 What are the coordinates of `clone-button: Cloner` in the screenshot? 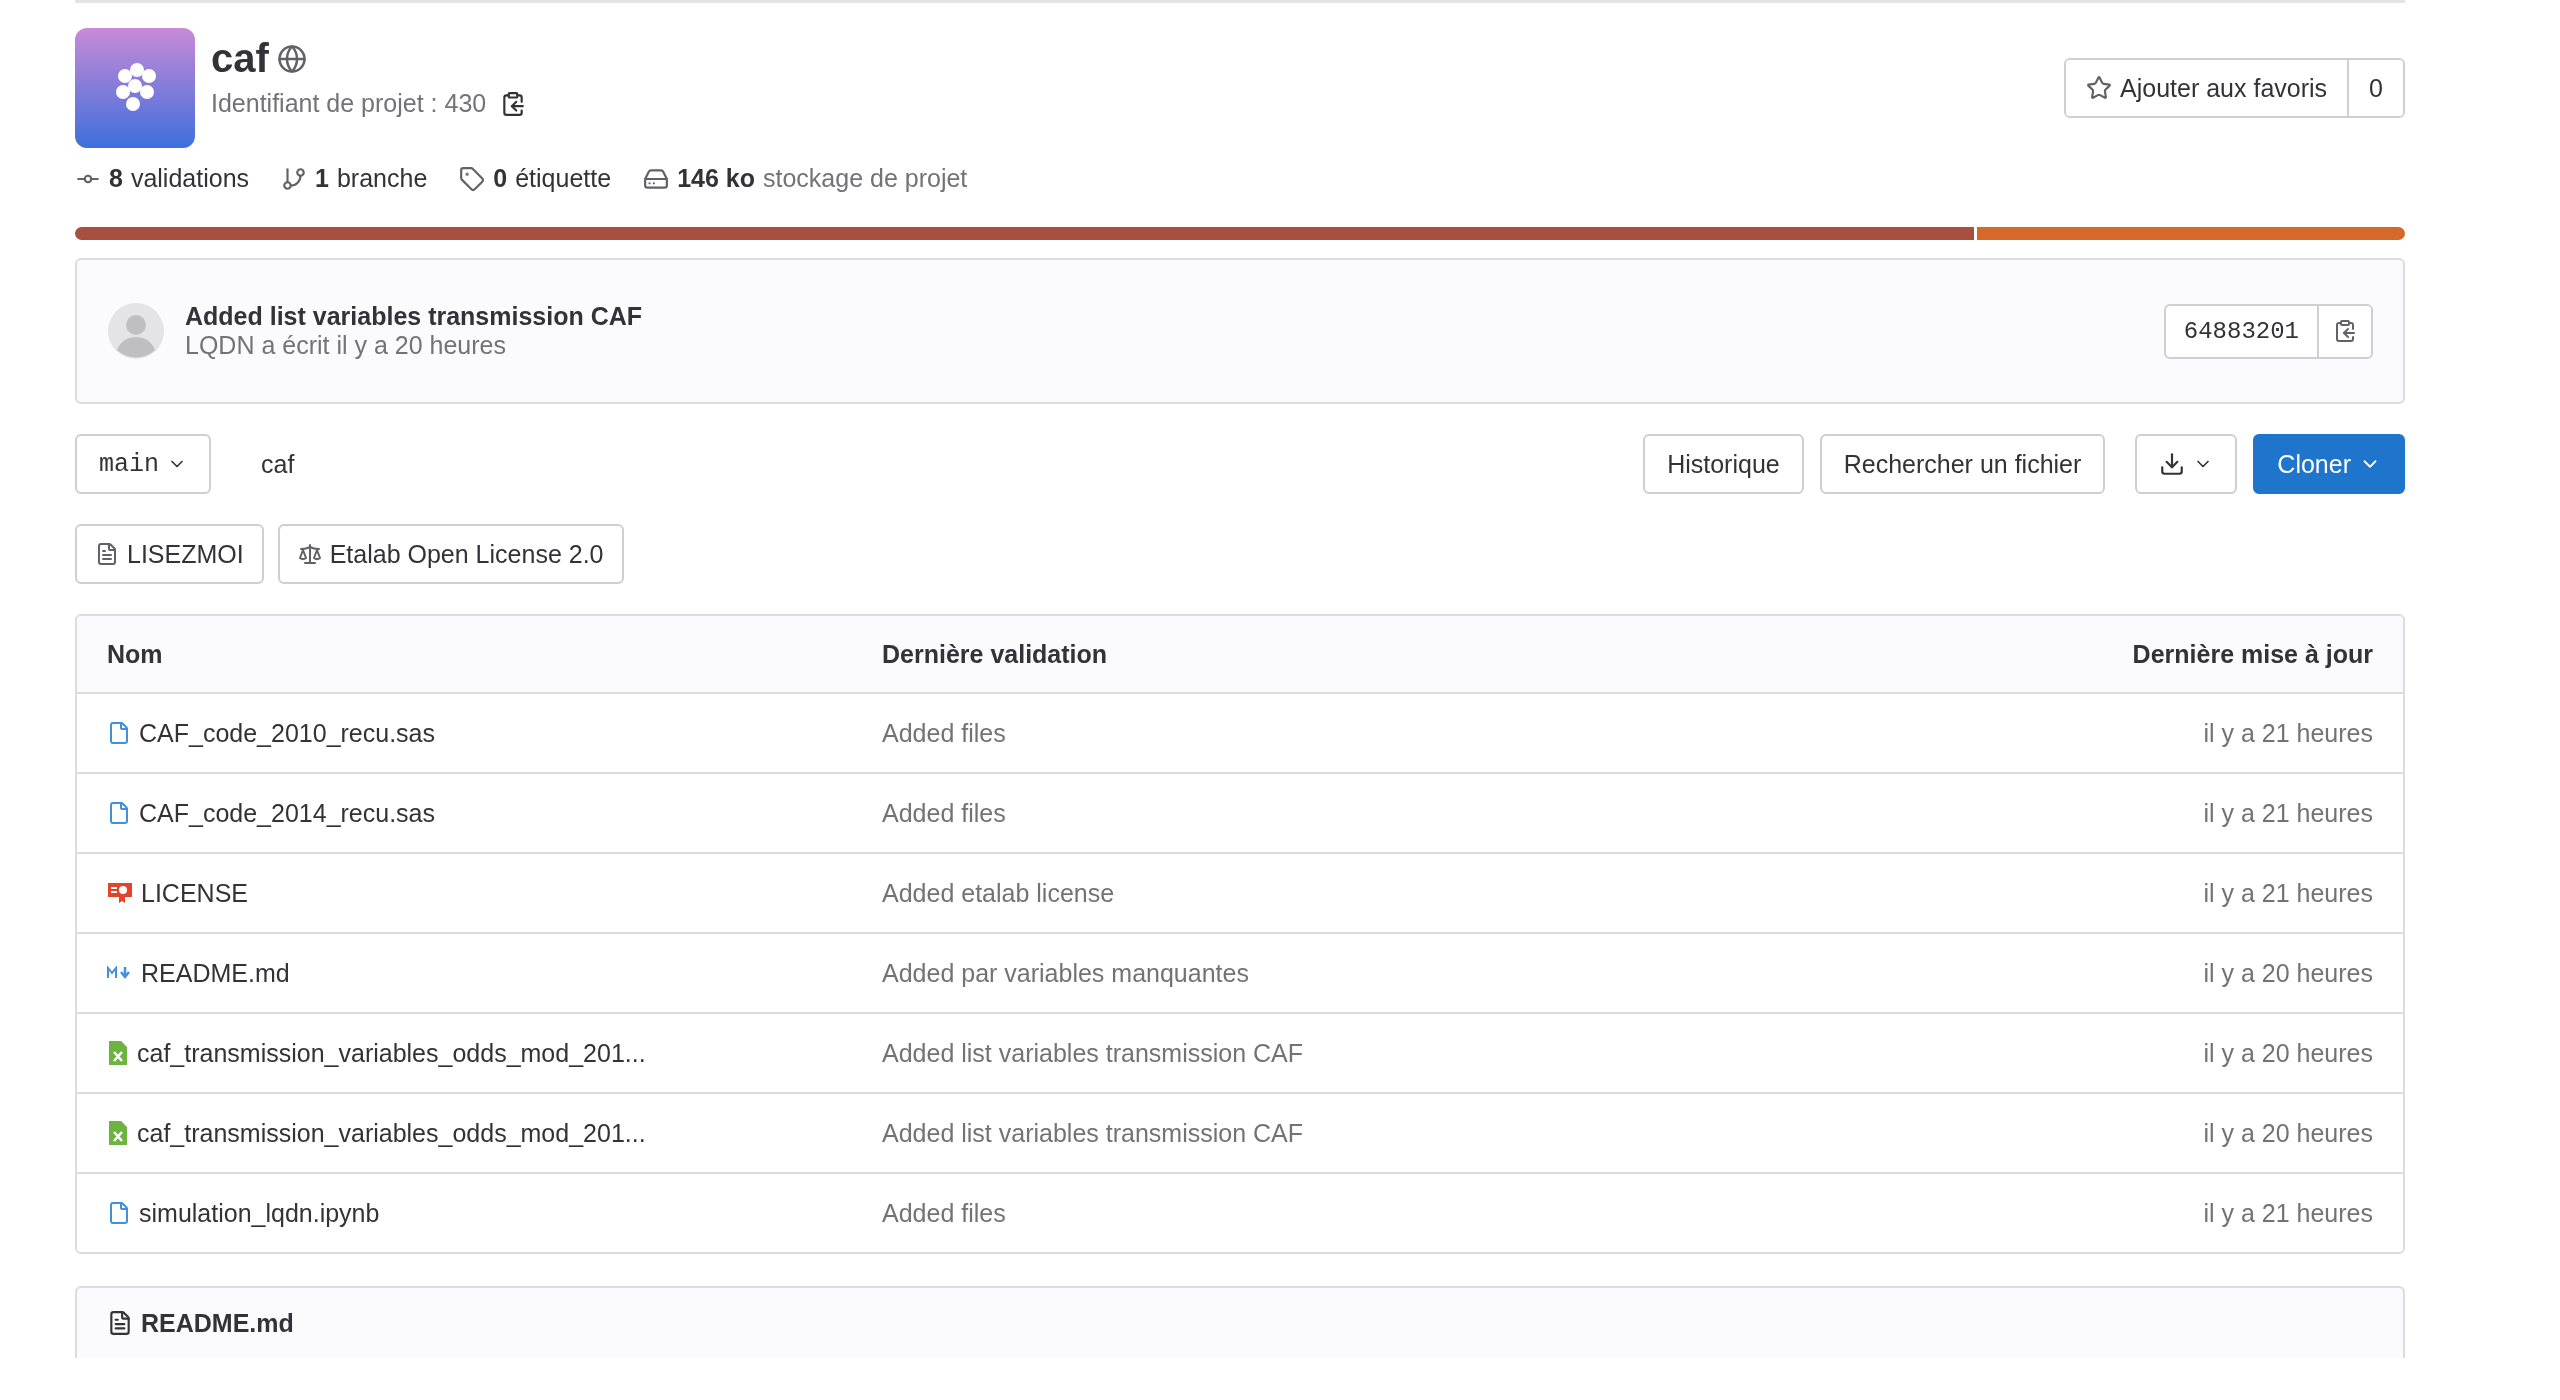 It's located at (2329, 464).